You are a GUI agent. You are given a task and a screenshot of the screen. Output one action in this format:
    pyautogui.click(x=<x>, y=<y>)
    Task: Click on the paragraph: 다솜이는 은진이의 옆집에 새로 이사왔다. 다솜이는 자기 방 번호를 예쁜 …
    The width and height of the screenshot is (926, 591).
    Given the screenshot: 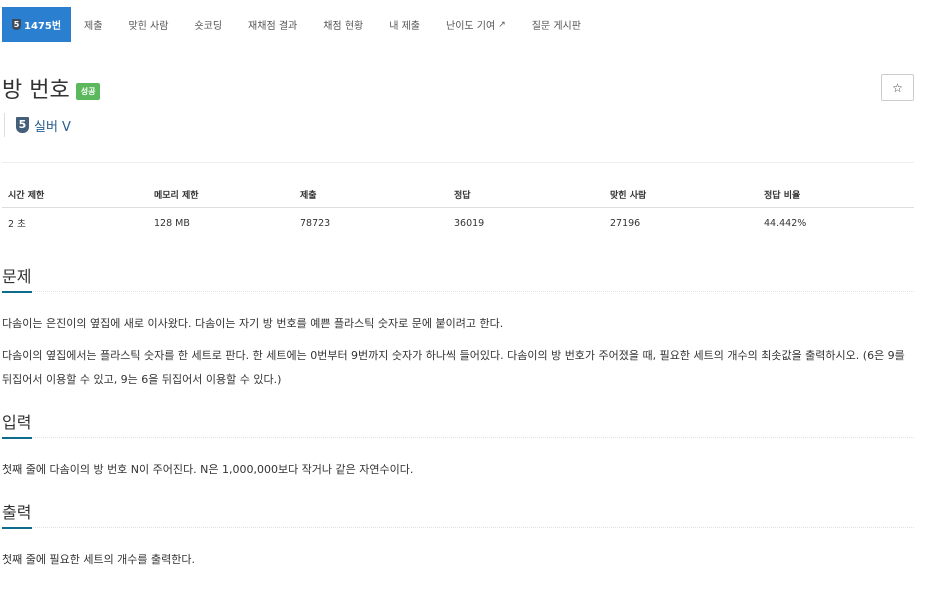 What is the action you would take?
    pyautogui.click(x=253, y=323)
    